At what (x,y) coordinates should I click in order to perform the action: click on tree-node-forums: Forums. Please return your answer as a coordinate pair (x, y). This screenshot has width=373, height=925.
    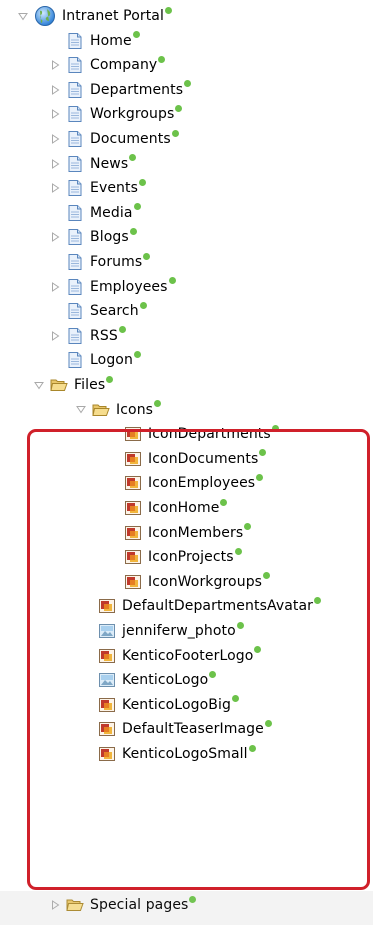
    Looking at the image, I should click on (100, 262).